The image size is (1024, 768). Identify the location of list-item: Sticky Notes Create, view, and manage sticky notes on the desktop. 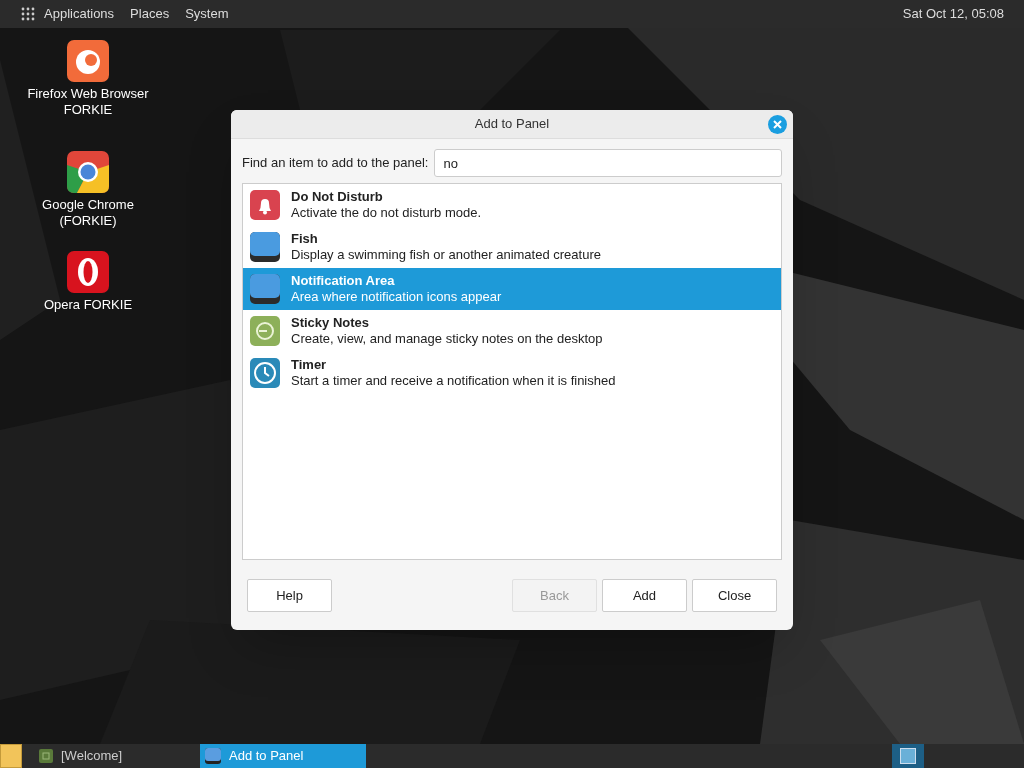
(512, 331).